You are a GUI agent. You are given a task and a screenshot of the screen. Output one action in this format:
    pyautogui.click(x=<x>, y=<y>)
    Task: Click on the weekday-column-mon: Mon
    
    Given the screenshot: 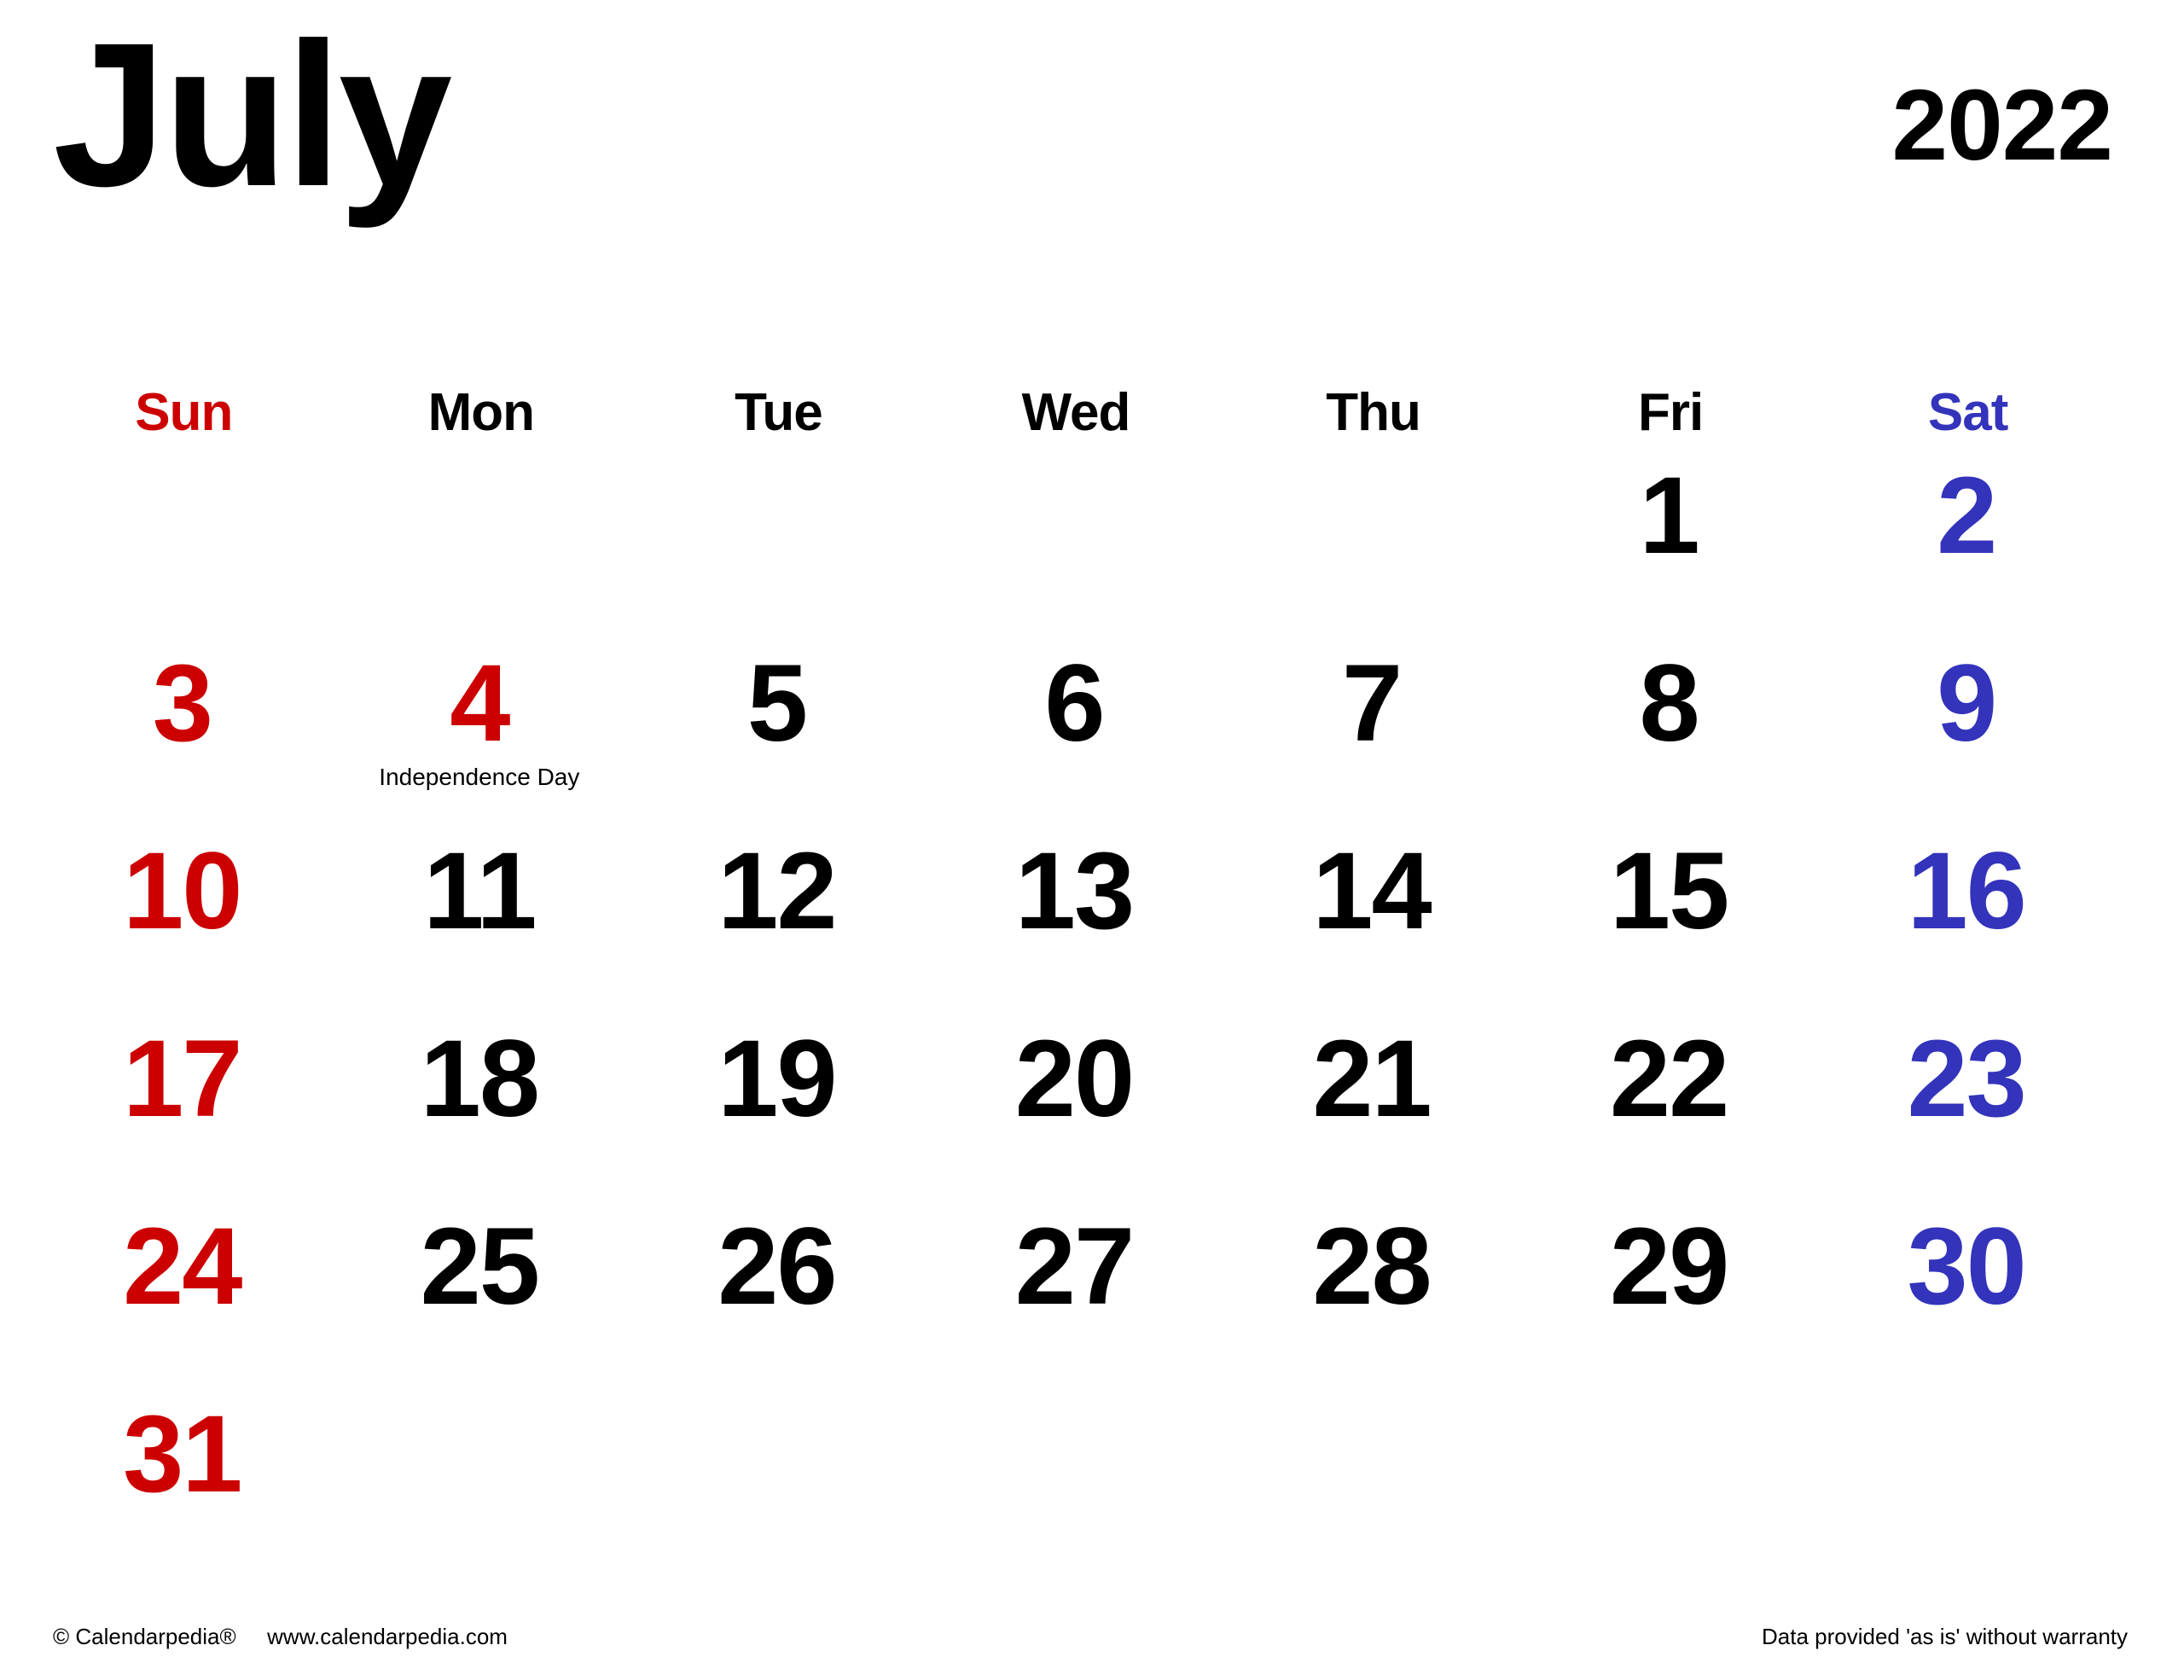 What is the action you would take?
    pyautogui.click(x=486, y=413)
    